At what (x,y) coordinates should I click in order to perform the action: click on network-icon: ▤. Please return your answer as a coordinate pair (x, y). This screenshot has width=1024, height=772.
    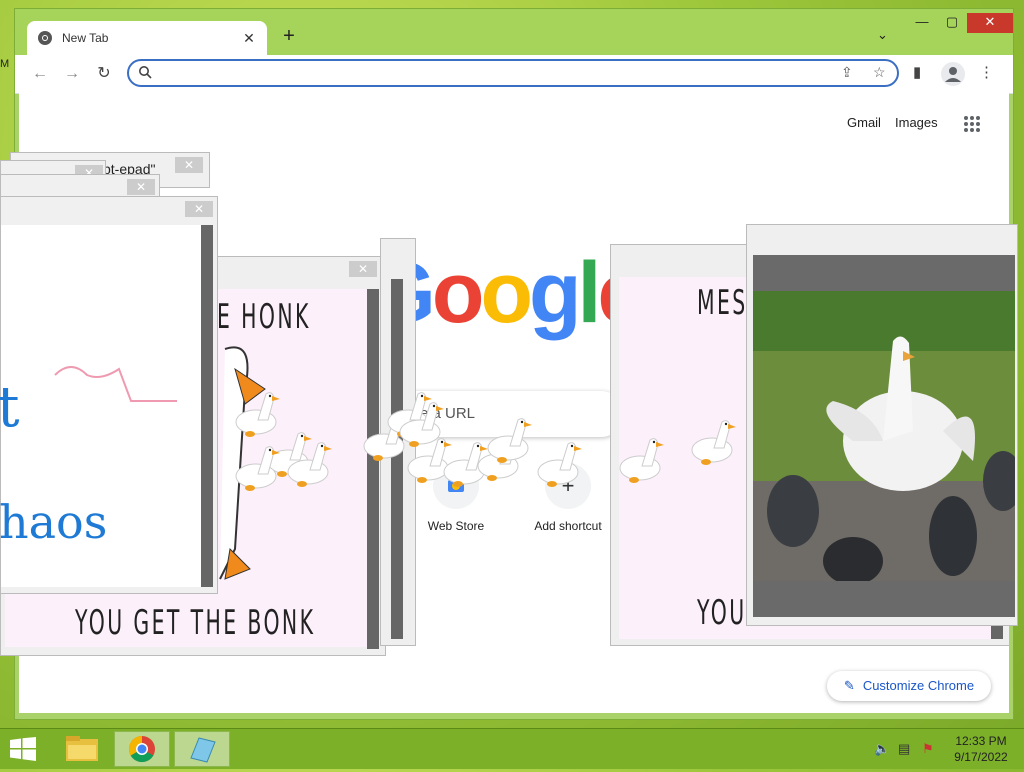
    Looking at the image, I should click on (904, 749).